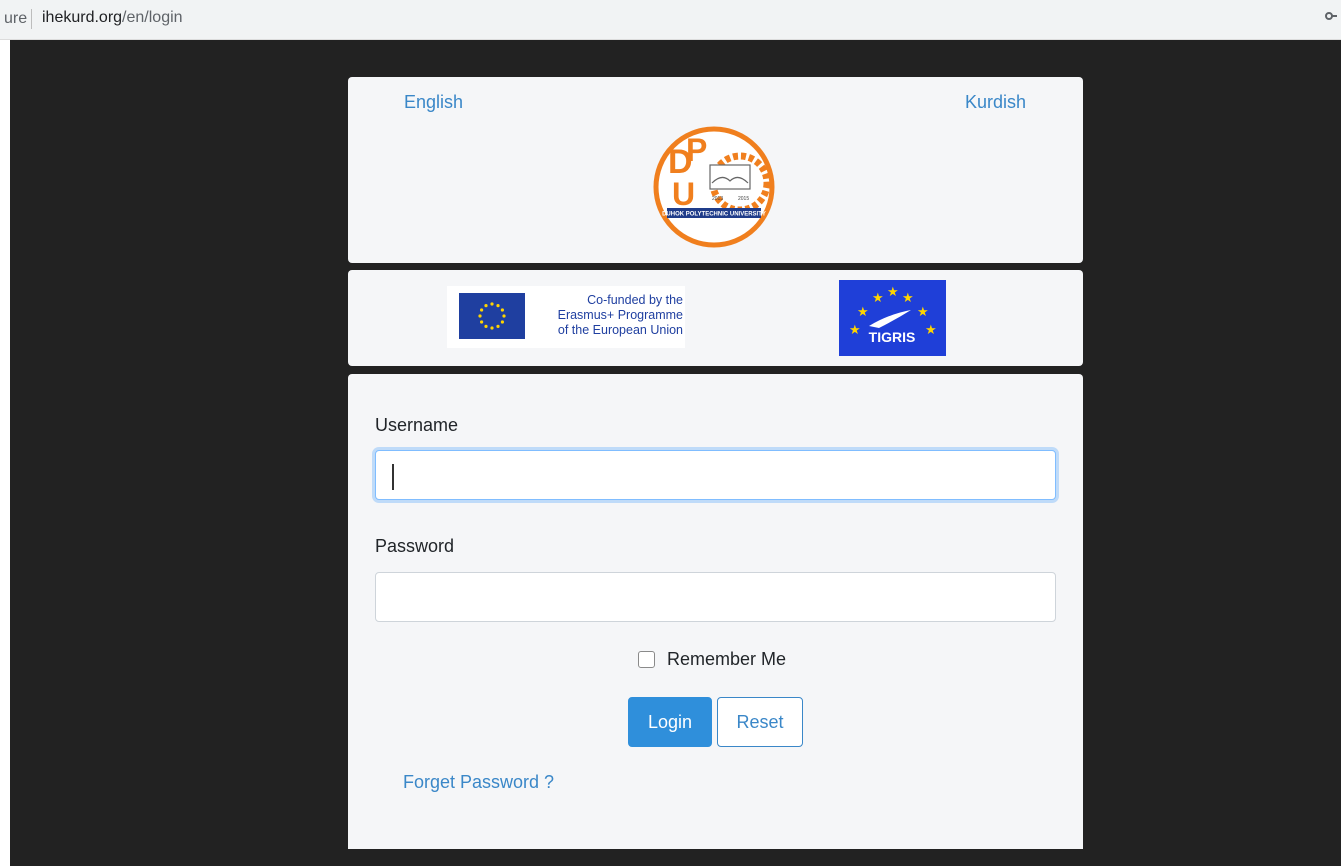 The height and width of the screenshot is (866, 1341). What do you see at coordinates (727, 659) in the screenshot?
I see `remember-me-label: Remember Me` at bounding box center [727, 659].